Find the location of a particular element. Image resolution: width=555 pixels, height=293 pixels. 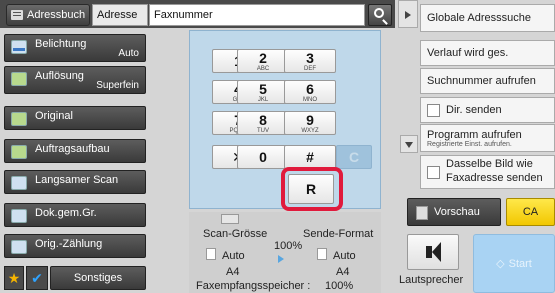

start-icon: ◇ is located at coordinates (500, 264).